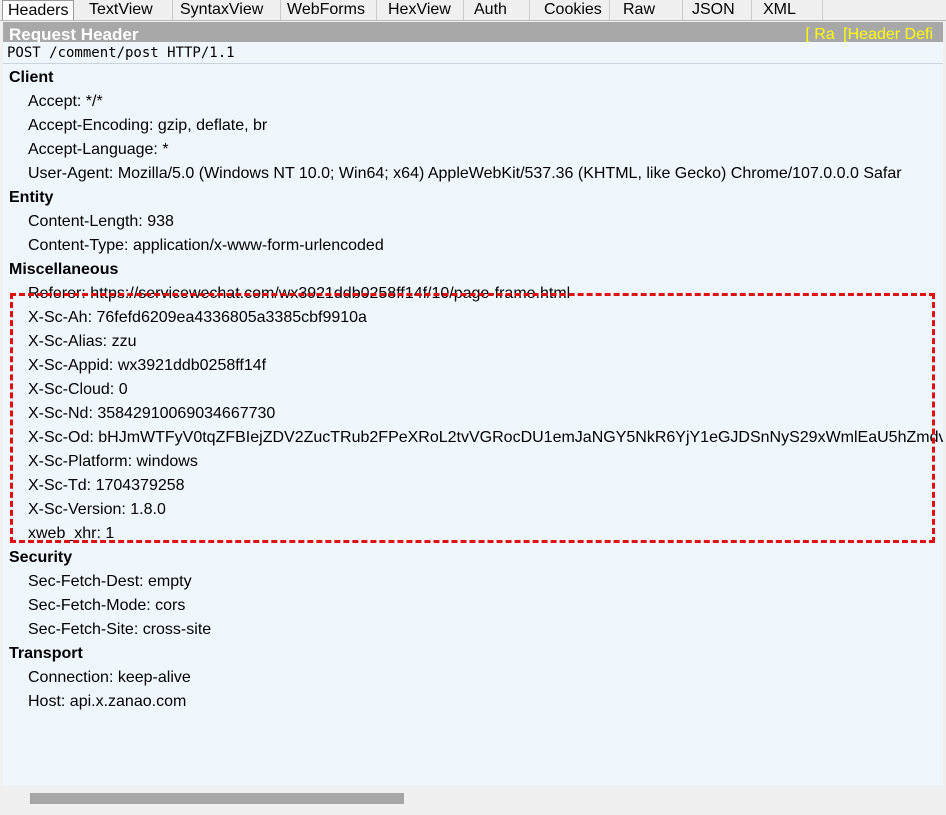 The width and height of the screenshot is (946, 815). What do you see at coordinates (46, 654) in the screenshot?
I see `group-transport: Transport` at bounding box center [46, 654].